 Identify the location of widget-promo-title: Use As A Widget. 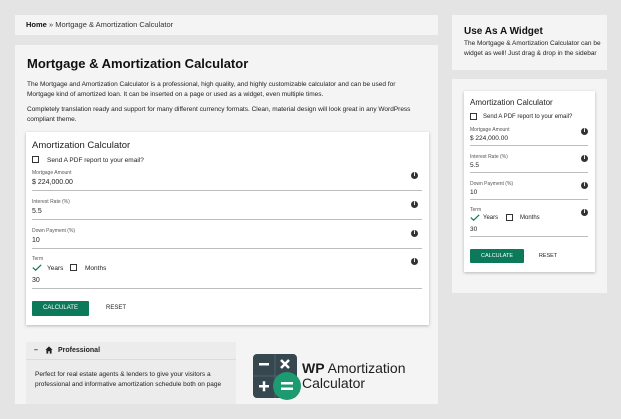
(503, 31).